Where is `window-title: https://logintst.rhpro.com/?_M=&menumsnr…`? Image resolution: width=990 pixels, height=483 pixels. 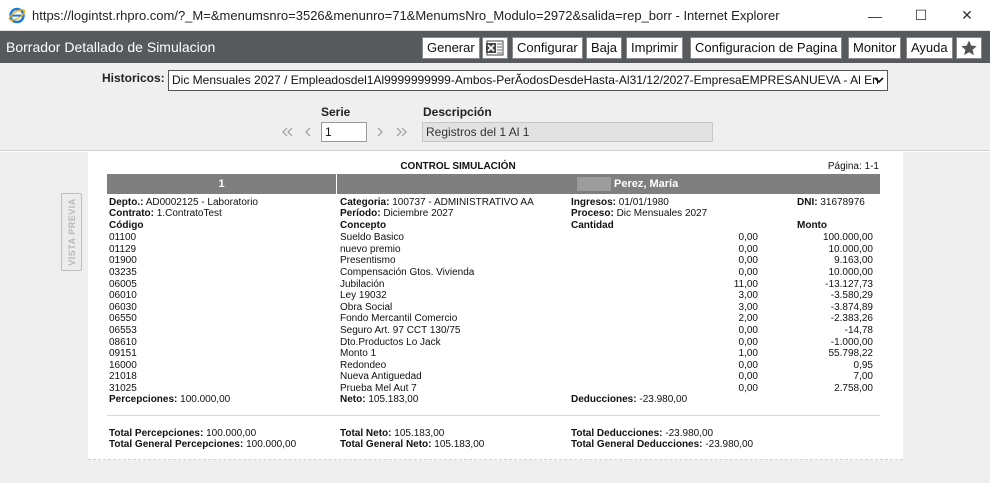
window-title: https://logintst.rhpro.com/?_M=&menumsnr… is located at coordinates (406, 15).